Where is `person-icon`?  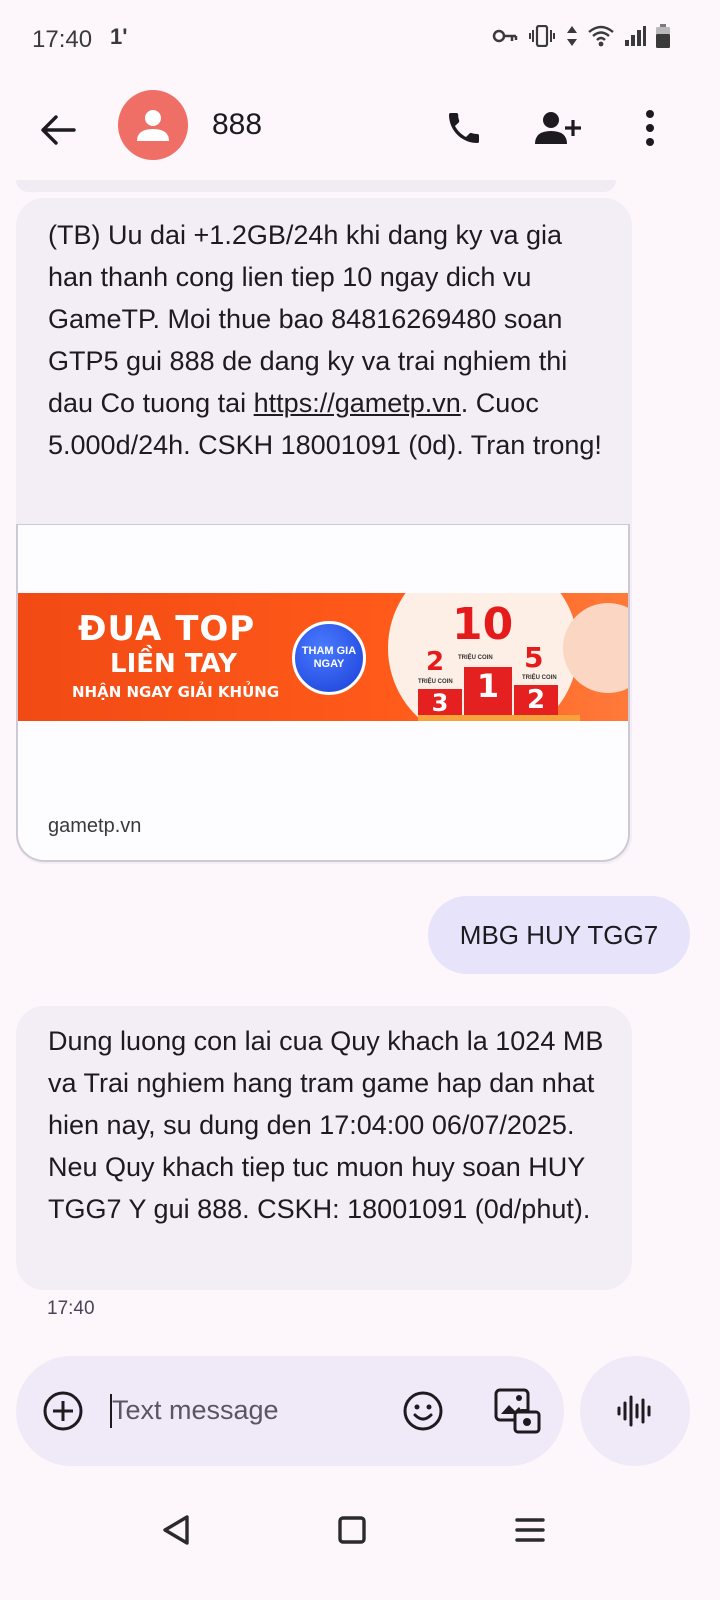
person-icon is located at coordinates (153, 125).